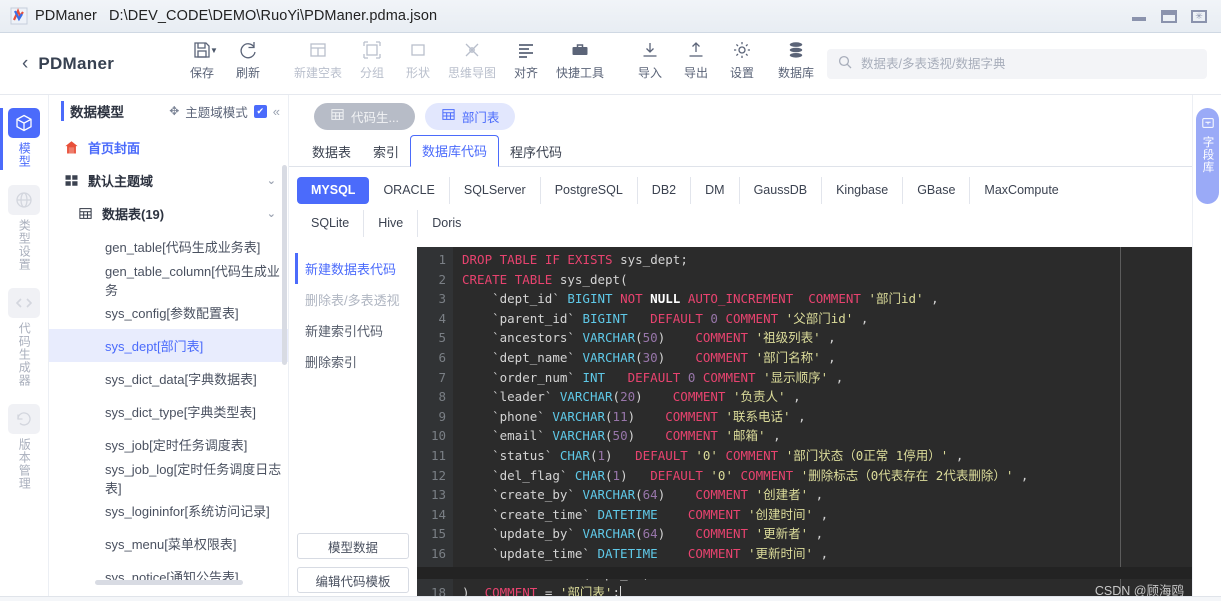 The width and height of the screenshot is (1221, 601). What do you see at coordinates (169, 582) in the screenshot?
I see `tree-horizontal-scrollbar` at bounding box center [169, 582].